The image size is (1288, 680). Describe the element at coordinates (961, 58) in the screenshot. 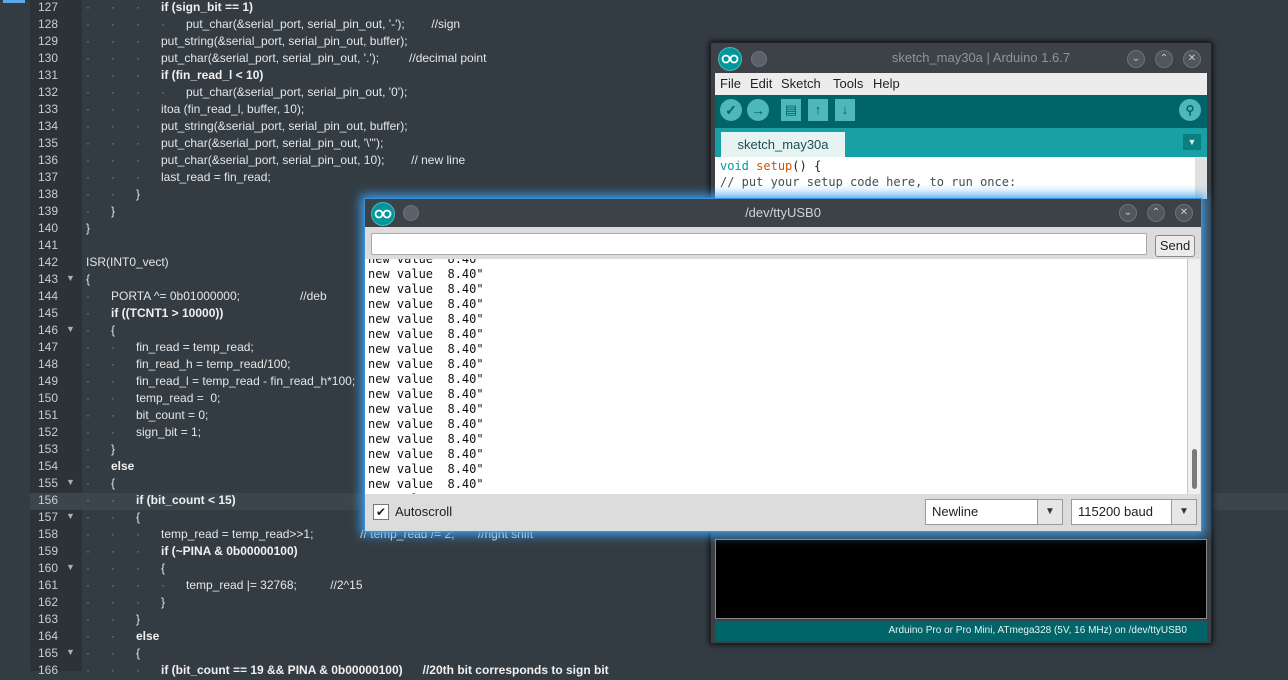

I see `ide-titlebar: sketch_may30a | Arduino 1.6.7 ⌄ ⌃ ✕` at that location.